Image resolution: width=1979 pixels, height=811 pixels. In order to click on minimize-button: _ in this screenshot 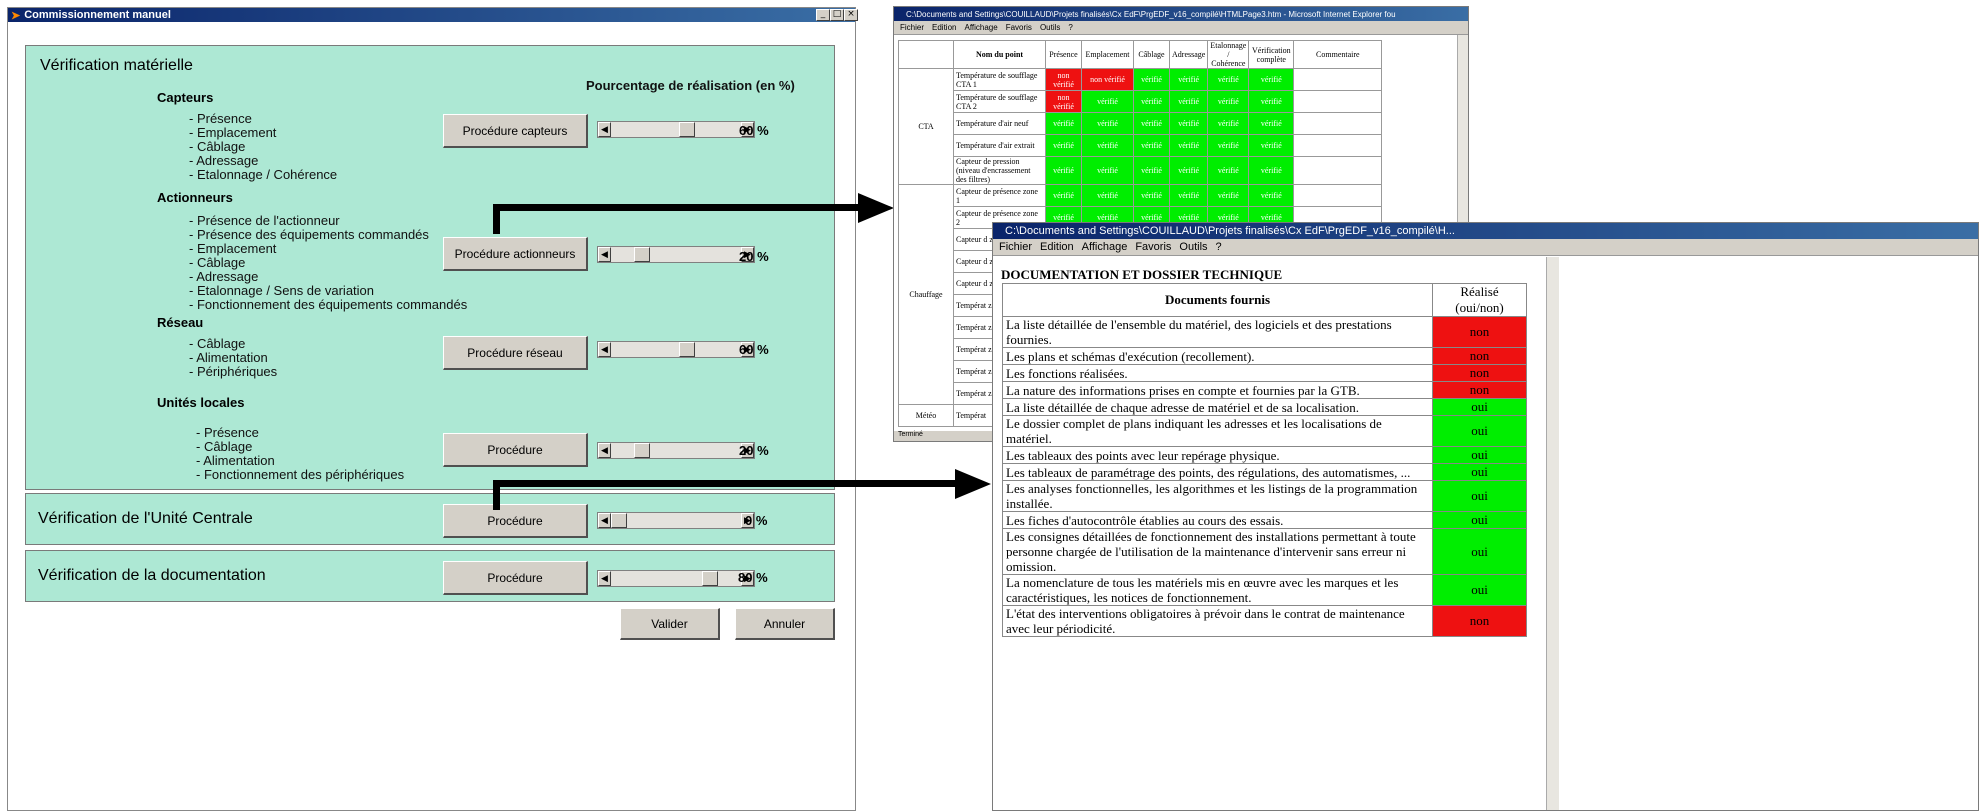, I will do `click(823, 15)`.